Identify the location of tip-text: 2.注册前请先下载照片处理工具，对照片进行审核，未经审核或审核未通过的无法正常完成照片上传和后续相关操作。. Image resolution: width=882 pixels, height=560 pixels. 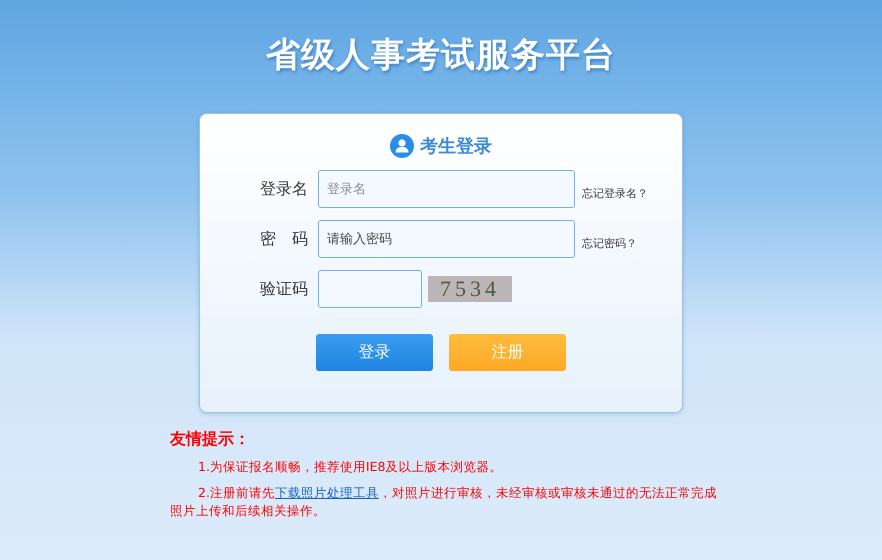
(444, 502).